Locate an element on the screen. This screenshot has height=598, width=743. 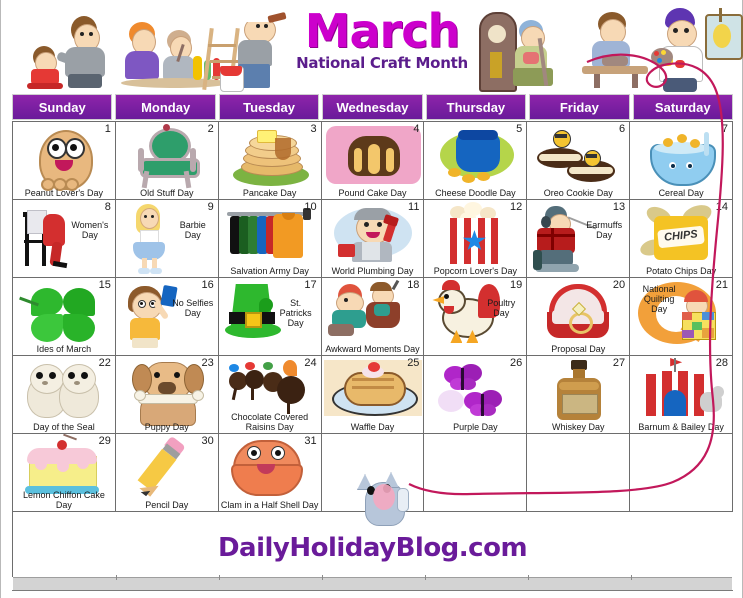
day-cell-17: 17 St. Patricks Day is located at coordinates (270, 317).